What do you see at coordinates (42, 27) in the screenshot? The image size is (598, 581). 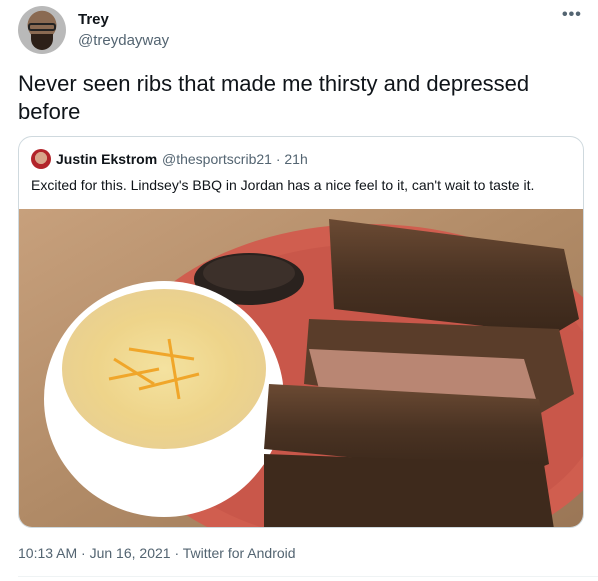 I see `avatar-glasses` at bounding box center [42, 27].